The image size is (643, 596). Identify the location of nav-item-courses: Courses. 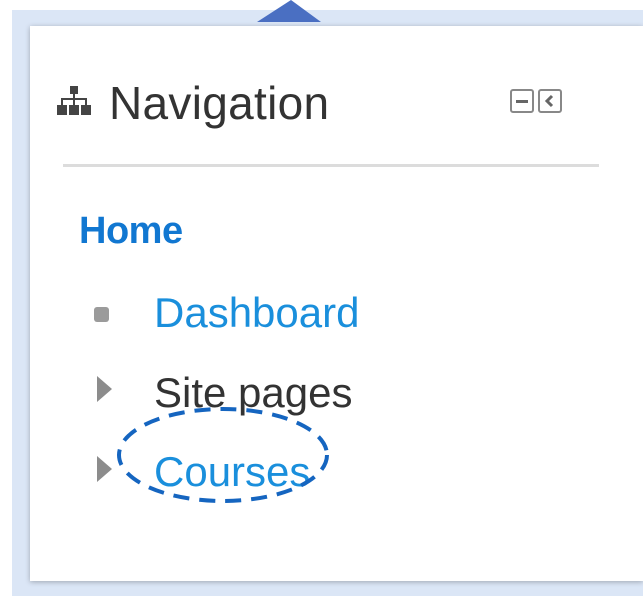
(232, 472).